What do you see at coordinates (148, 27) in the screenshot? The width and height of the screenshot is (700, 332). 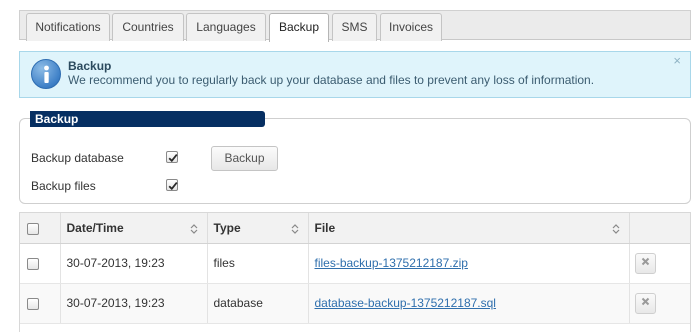 I see `tab-countries: Countries` at bounding box center [148, 27].